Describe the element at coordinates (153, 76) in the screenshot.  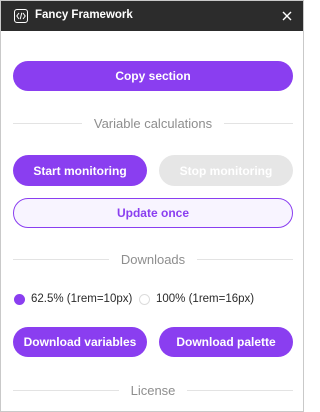
I see `copy-section-button: Copy section` at that location.